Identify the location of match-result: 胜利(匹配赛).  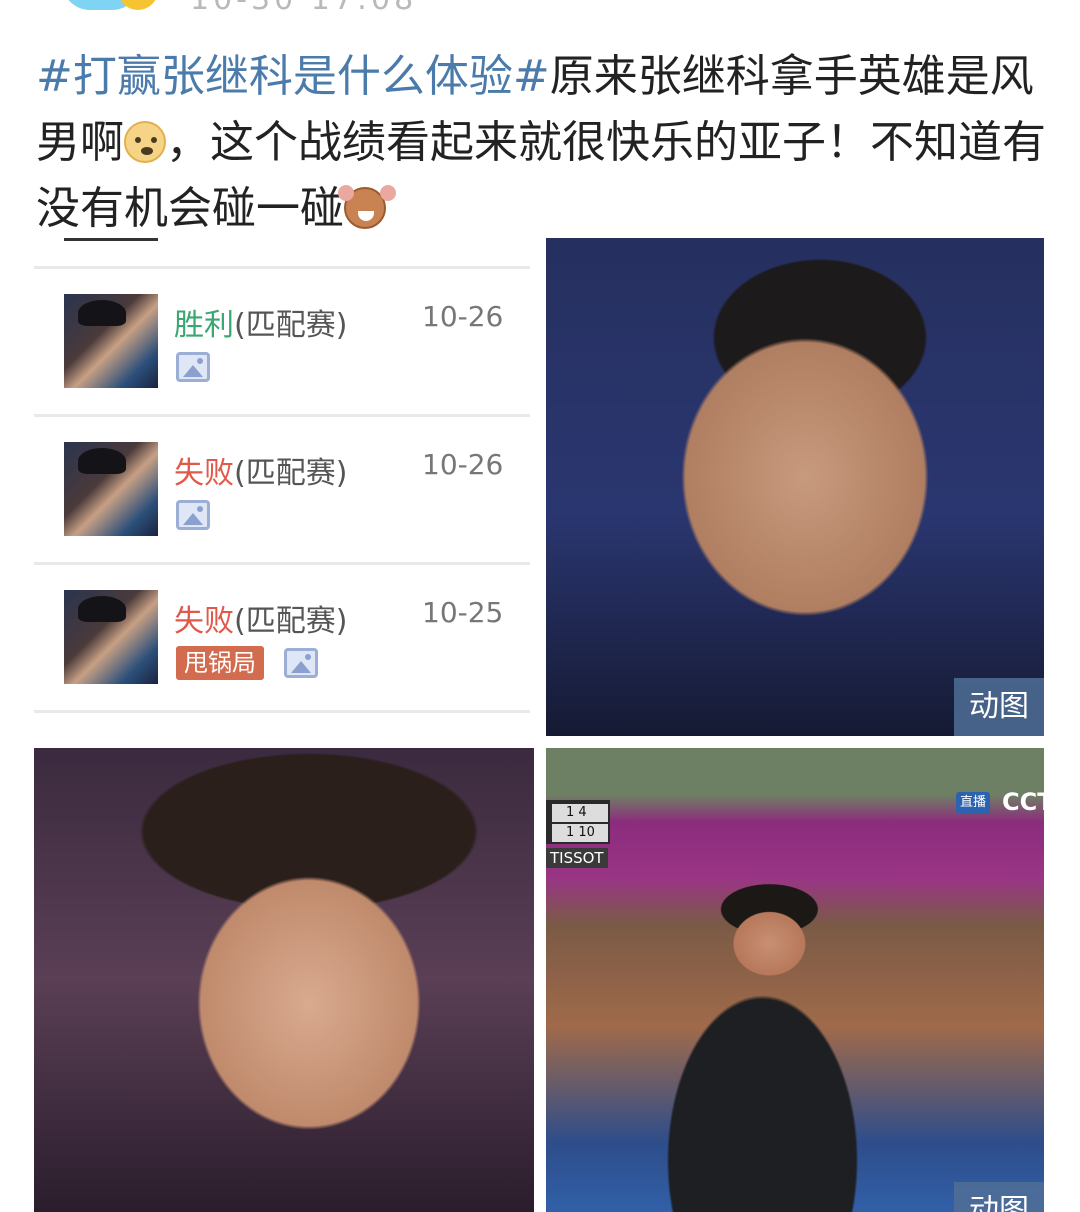
(260, 322).